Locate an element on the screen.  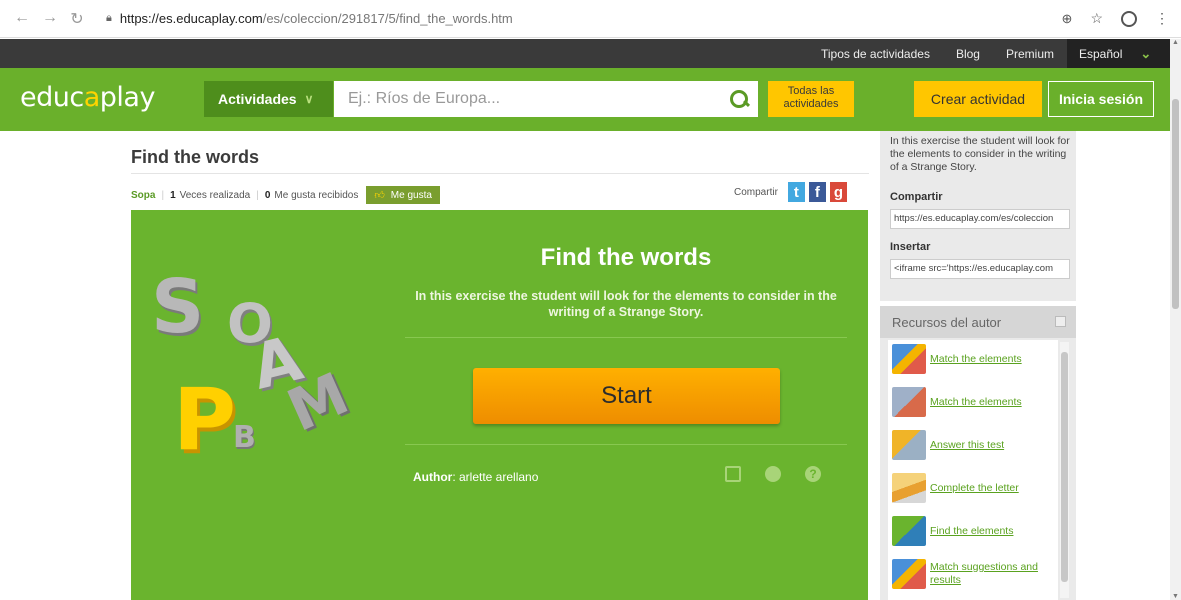
language-label: Español is located at coordinates (1101, 53).